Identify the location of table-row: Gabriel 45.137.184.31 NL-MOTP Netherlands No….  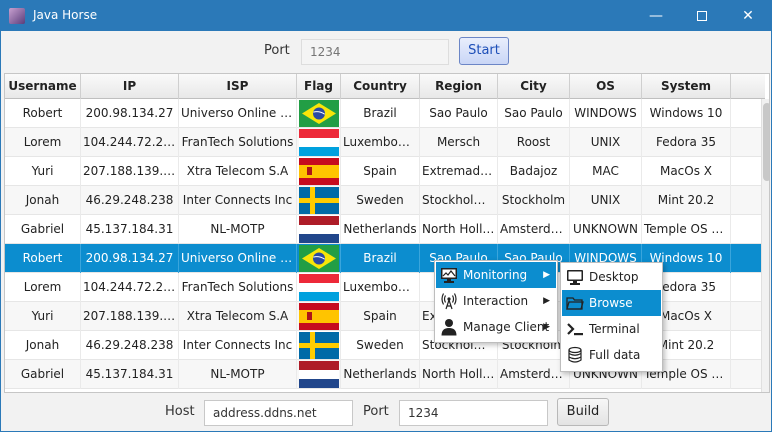
(383, 229).